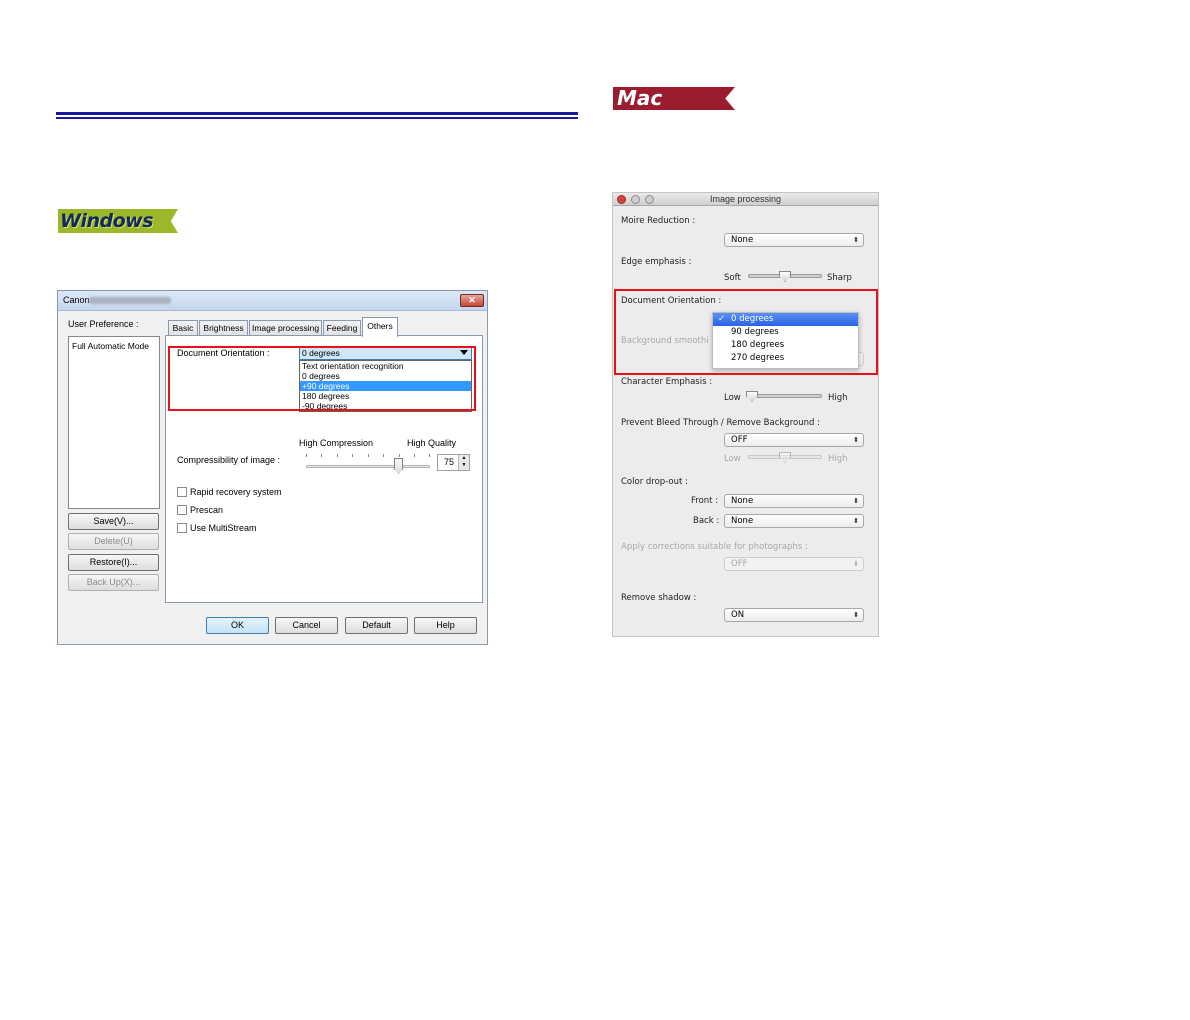 This screenshot has height=1020, width=1190. I want to click on help-button: Help, so click(445, 625).